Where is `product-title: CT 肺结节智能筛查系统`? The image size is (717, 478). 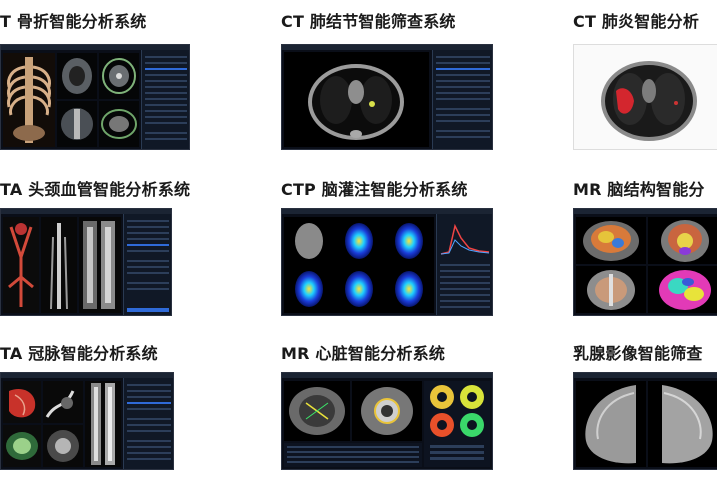
product-title: CT 肺结节智能筛查系统 is located at coordinates (368, 21).